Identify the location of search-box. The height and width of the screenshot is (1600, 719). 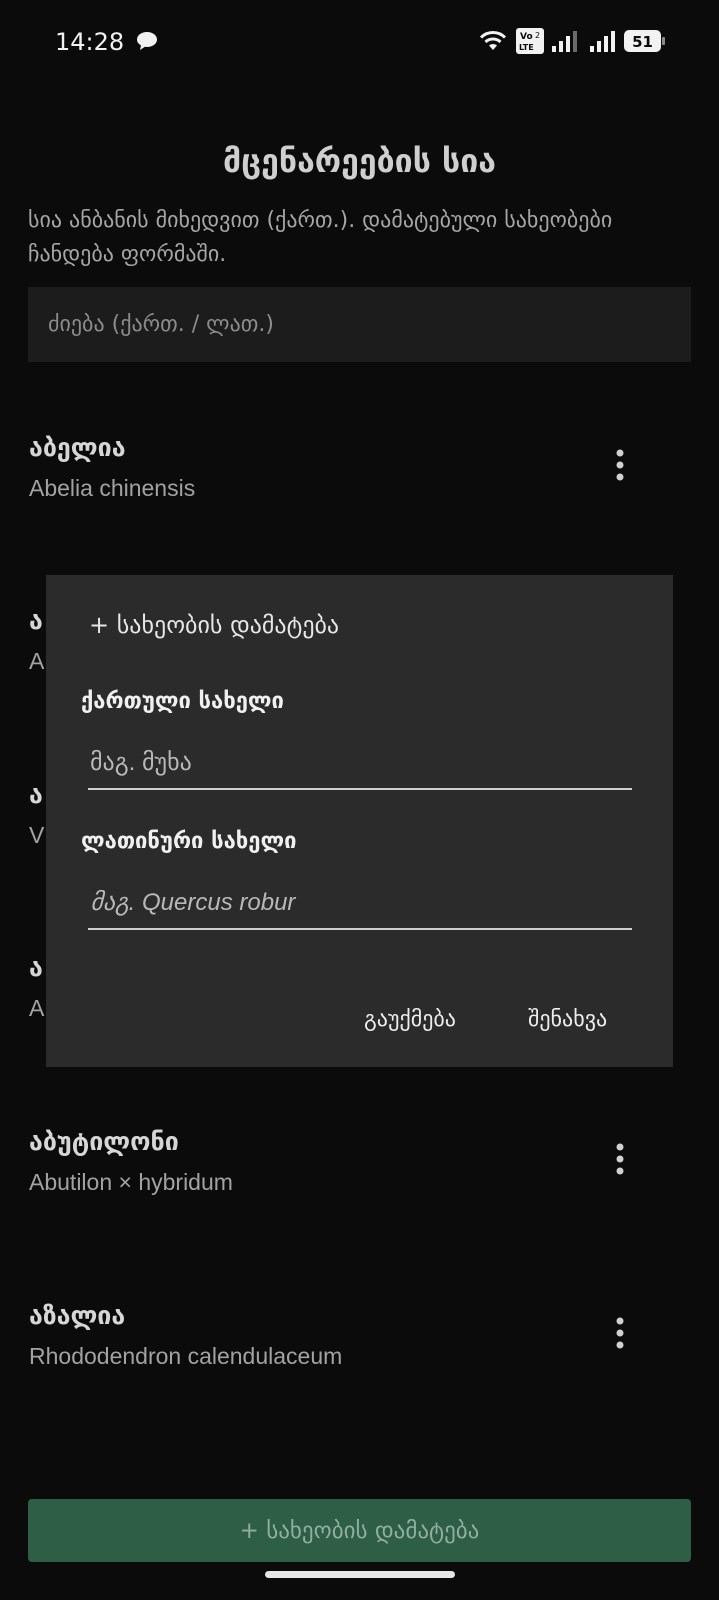
(359, 324).